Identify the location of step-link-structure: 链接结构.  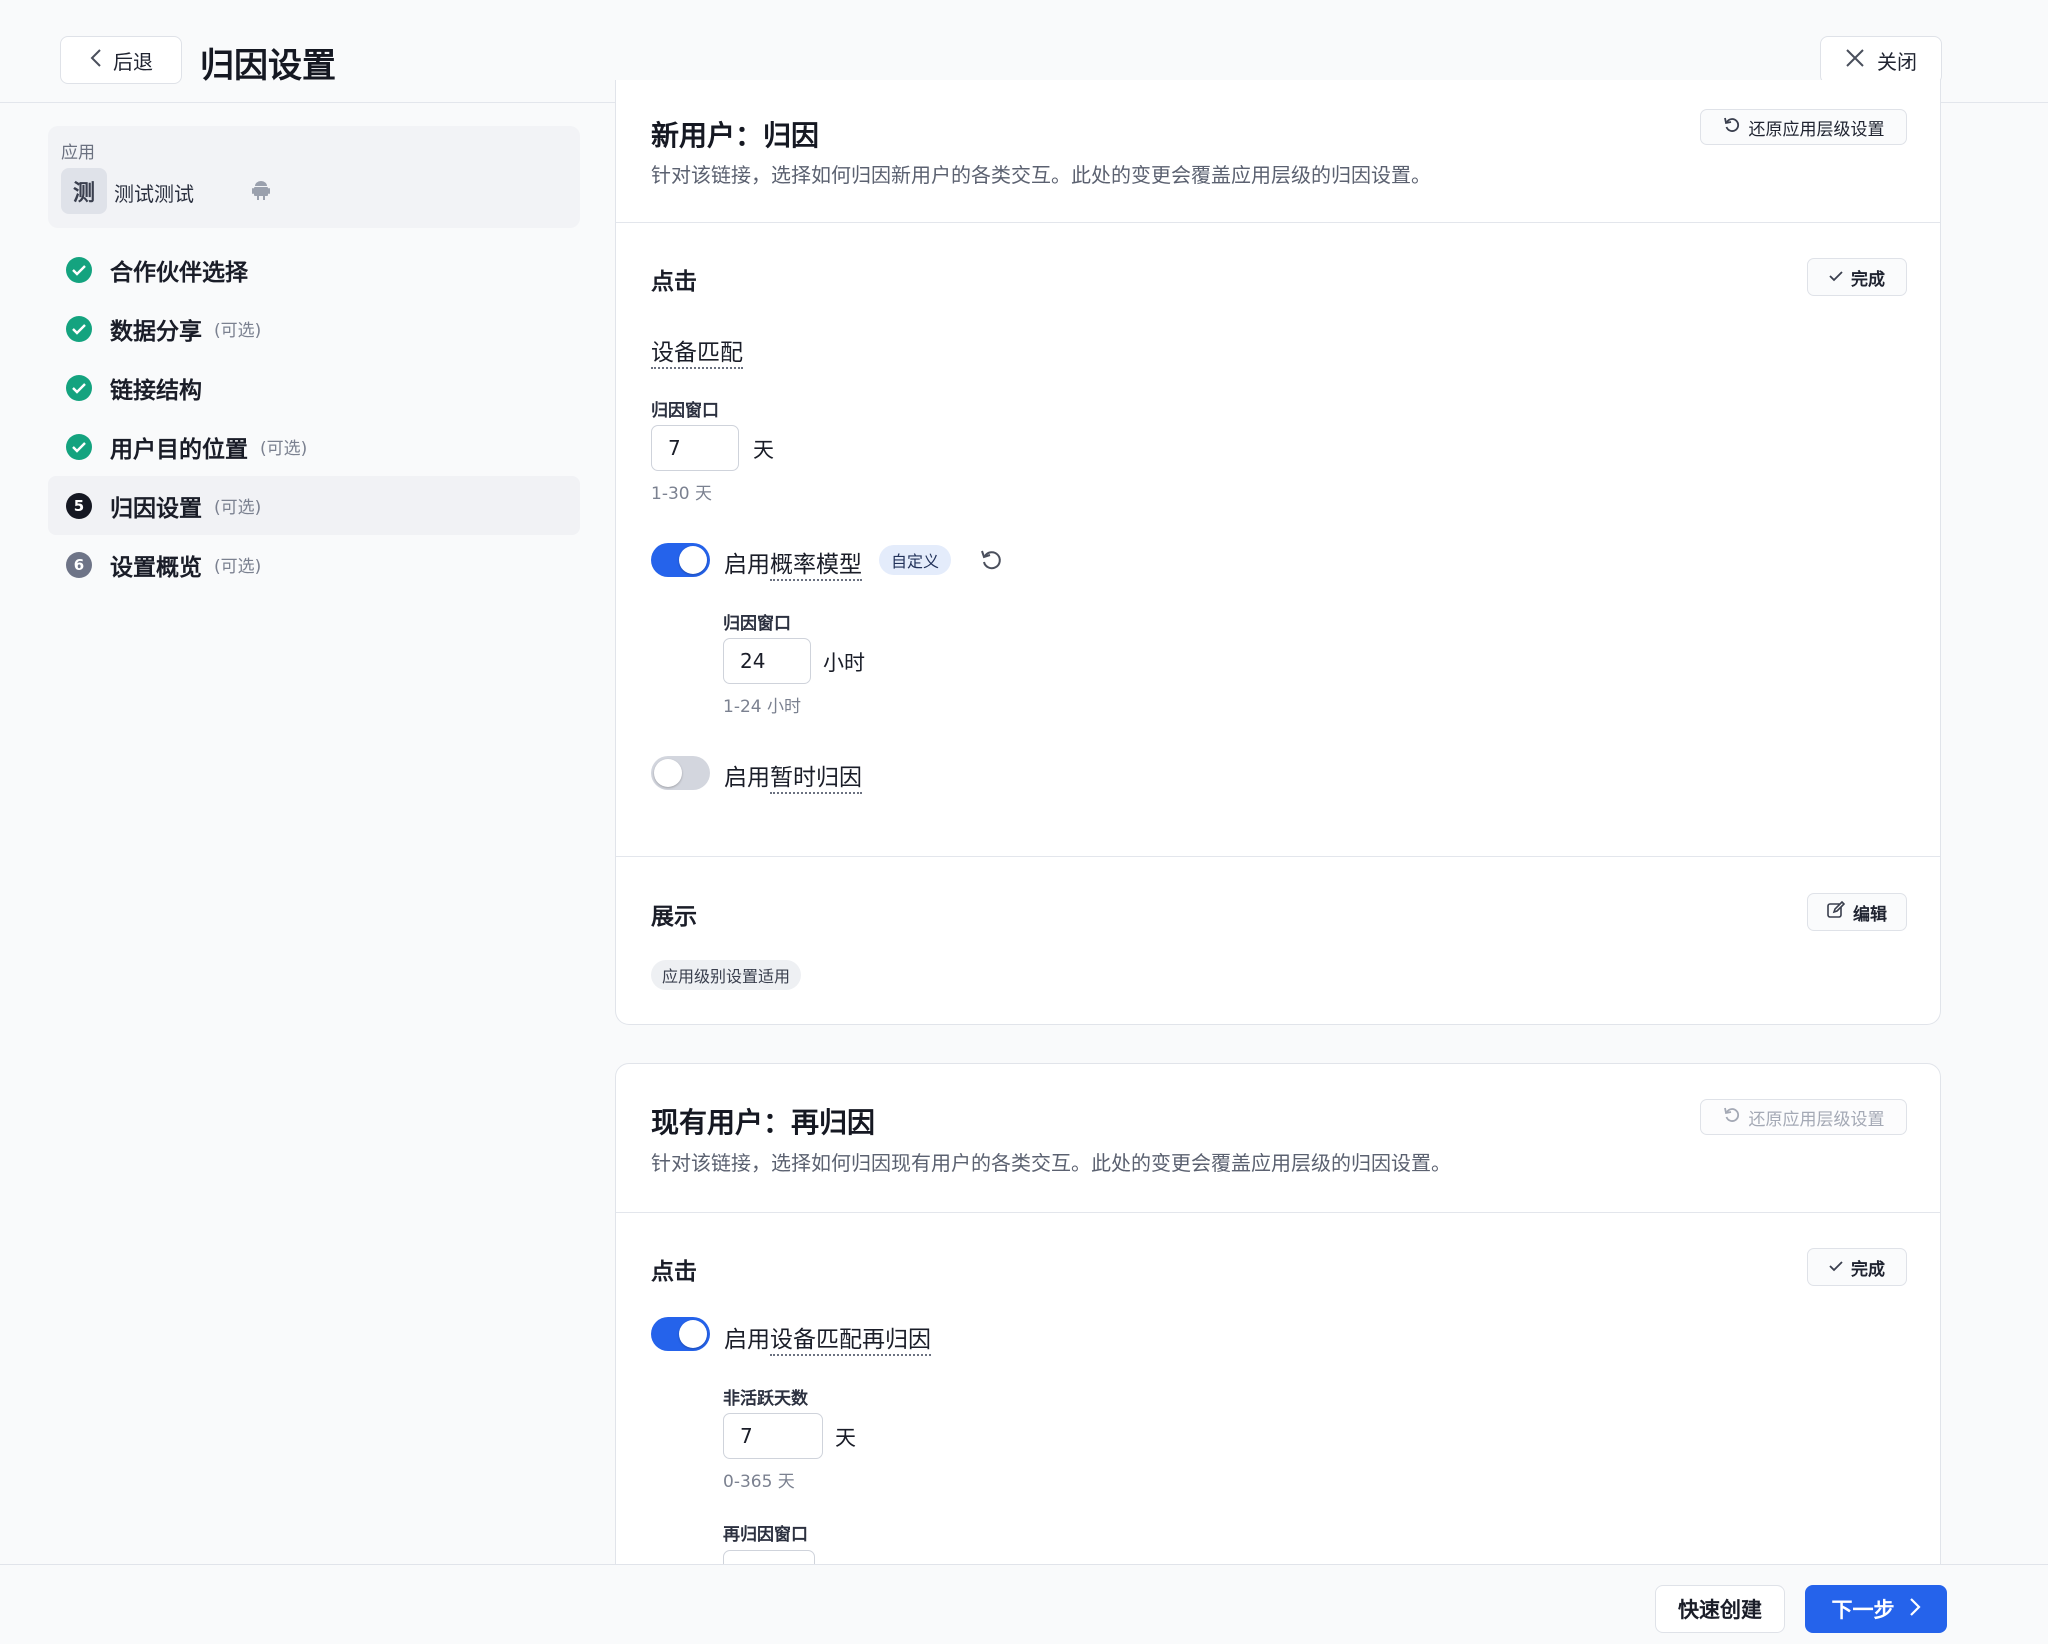
(314, 387).